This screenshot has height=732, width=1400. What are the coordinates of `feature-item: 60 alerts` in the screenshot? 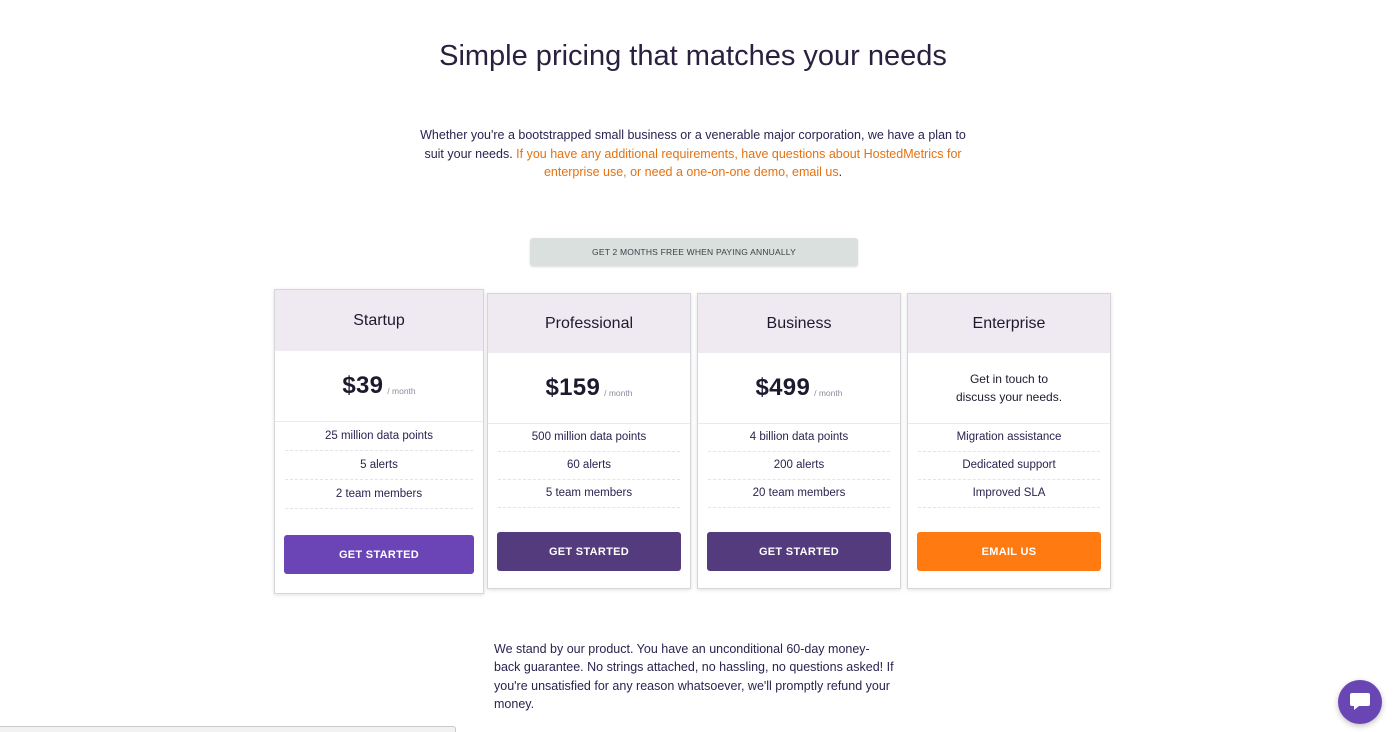 It's located at (589, 466).